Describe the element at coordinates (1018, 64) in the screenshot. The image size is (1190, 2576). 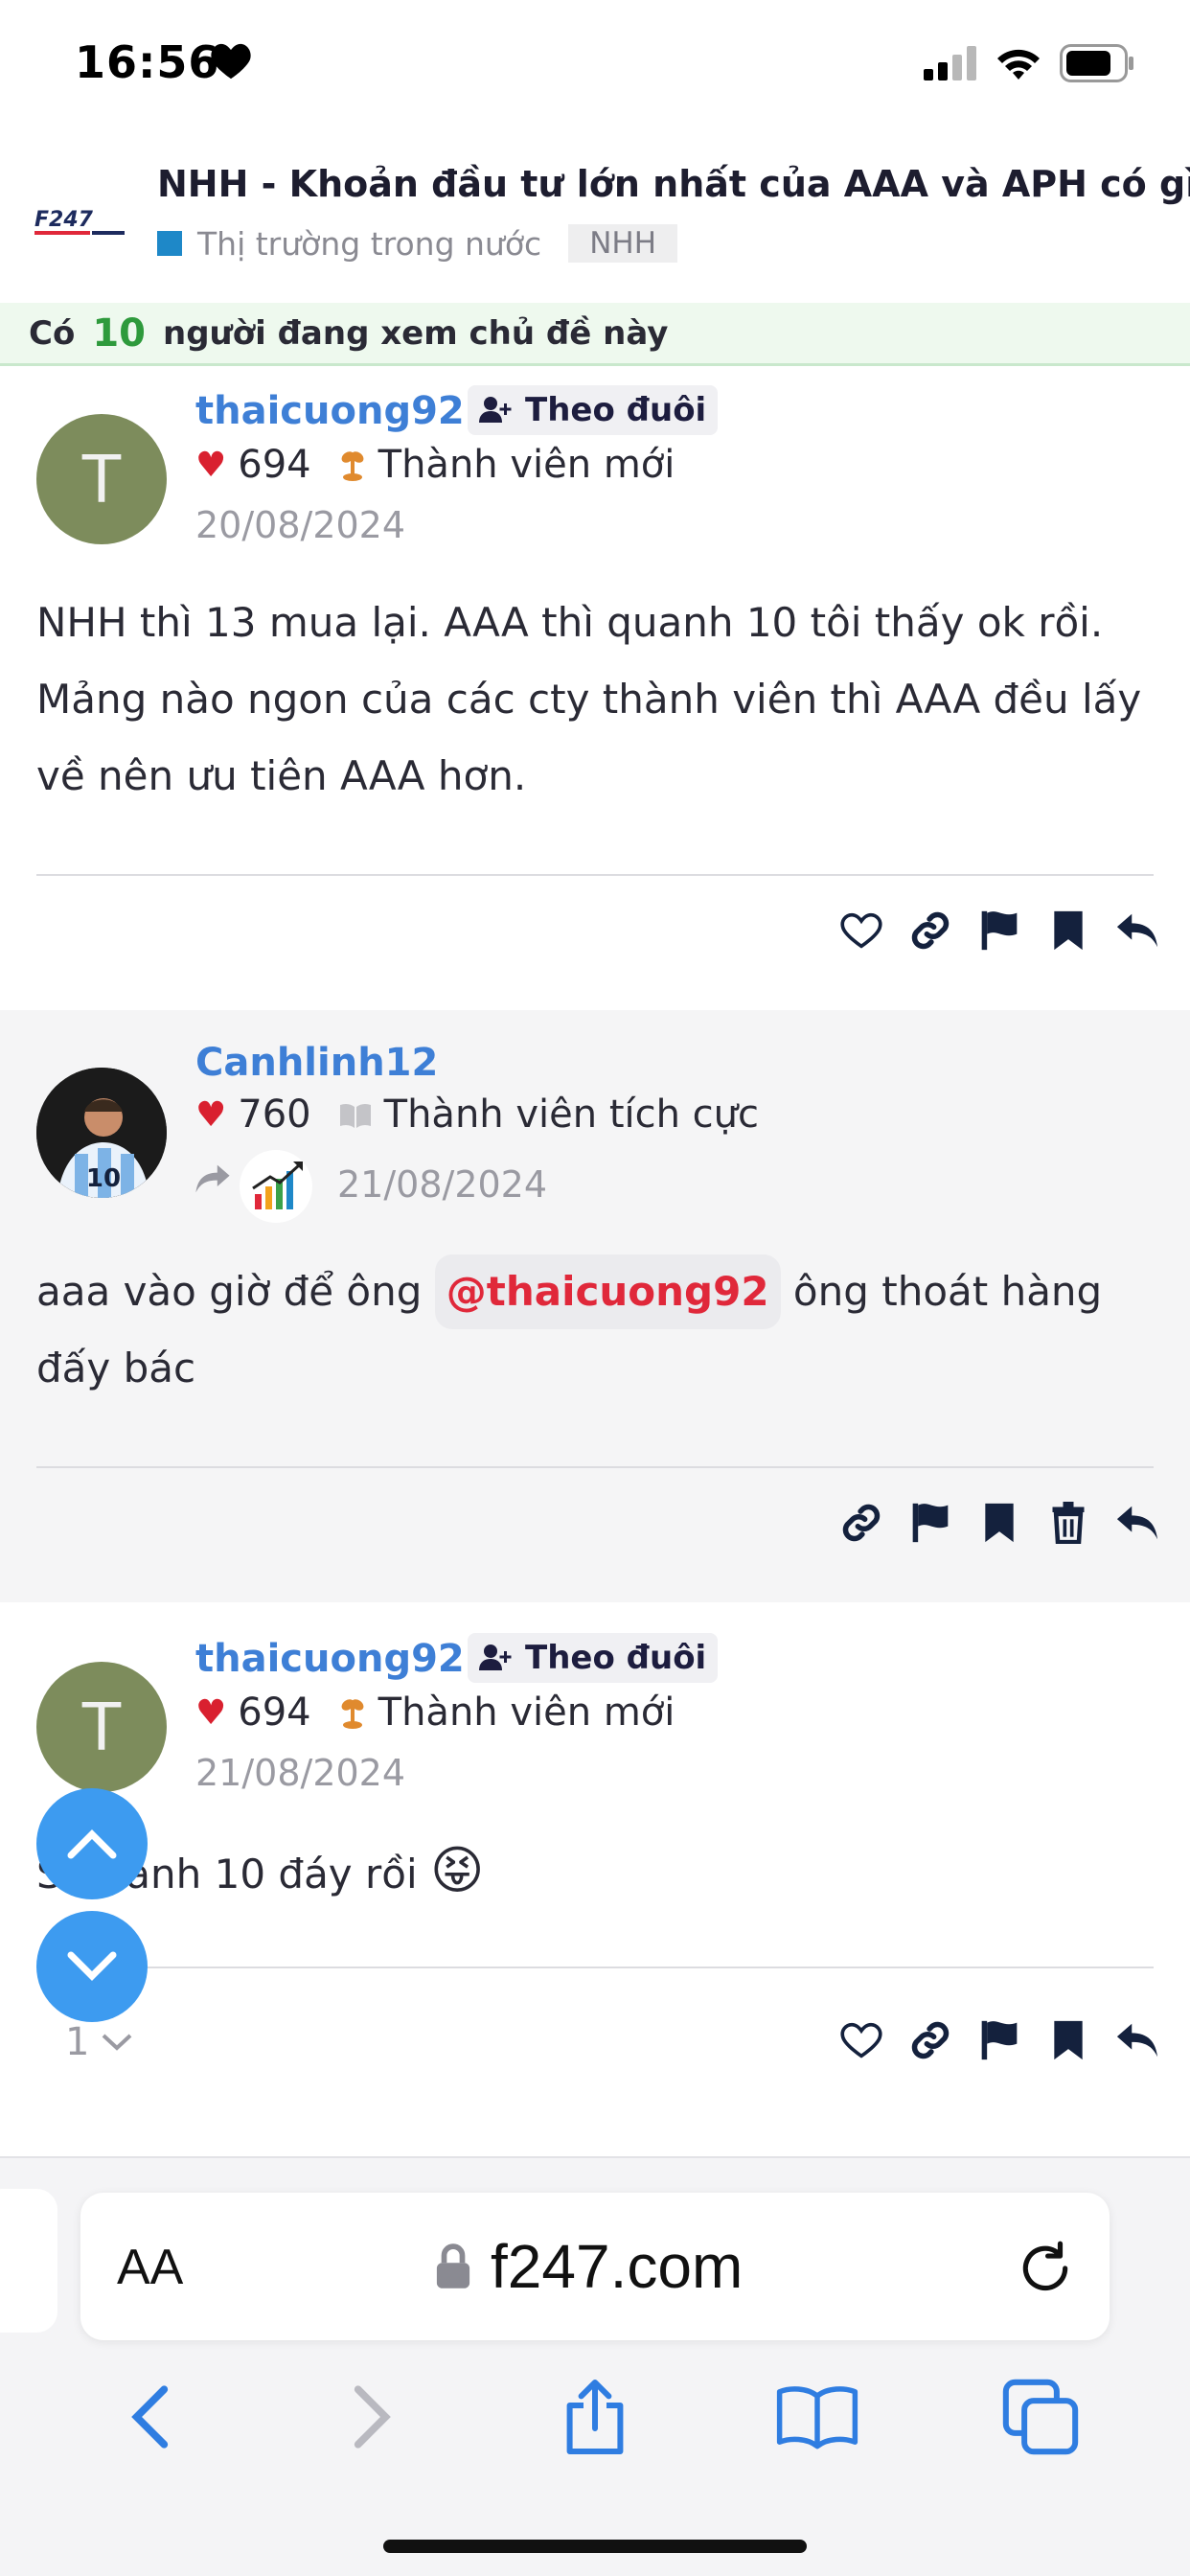
I see `wifi-icon` at that location.